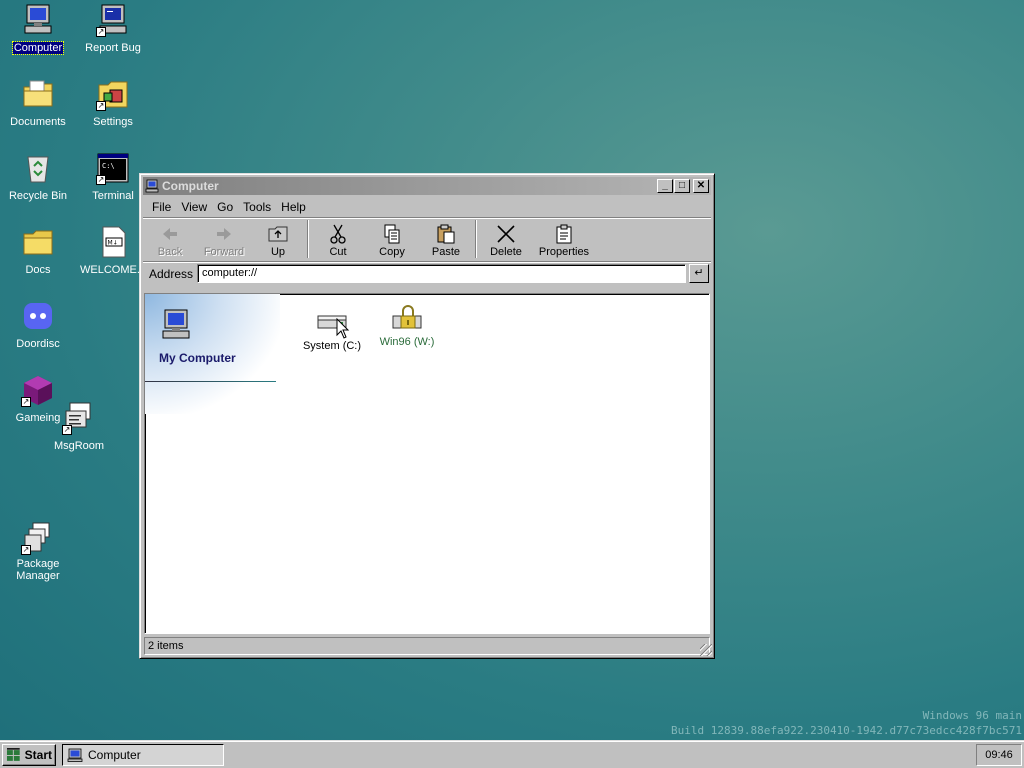 Image resolution: width=1024 pixels, height=768 pixels. Describe the element at coordinates (29, 754) in the screenshot. I see `start-button: Start` at that location.